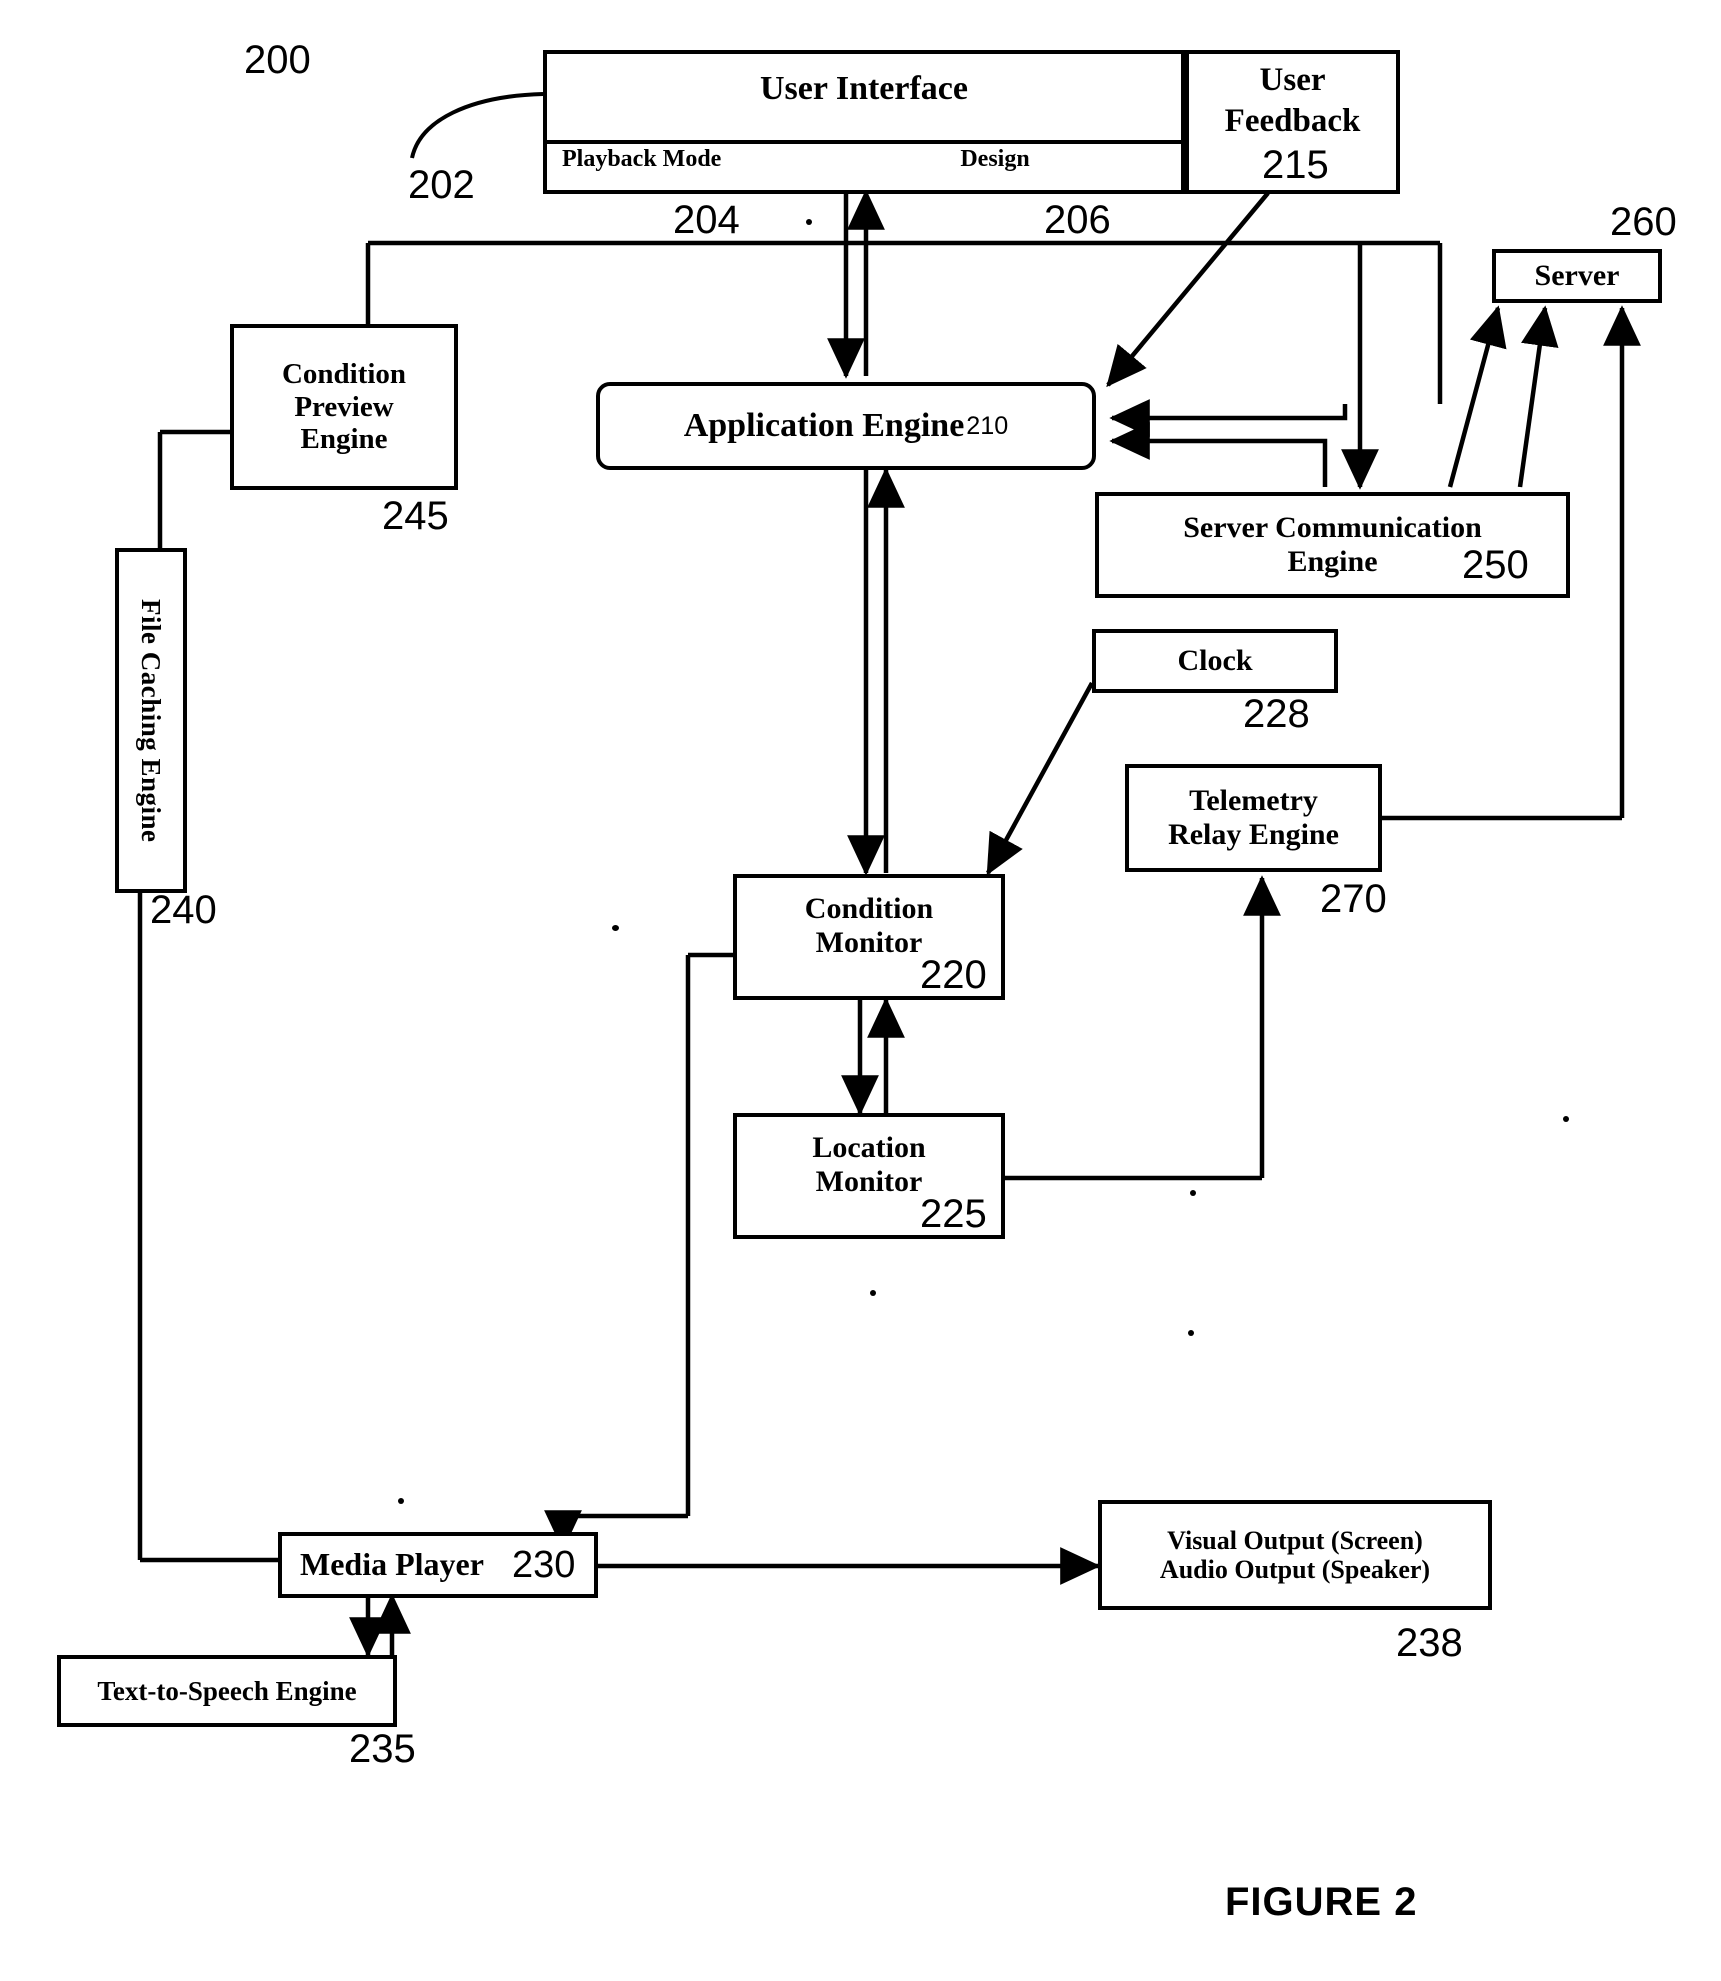  I want to click on figure-ref-200: 200, so click(277, 60).